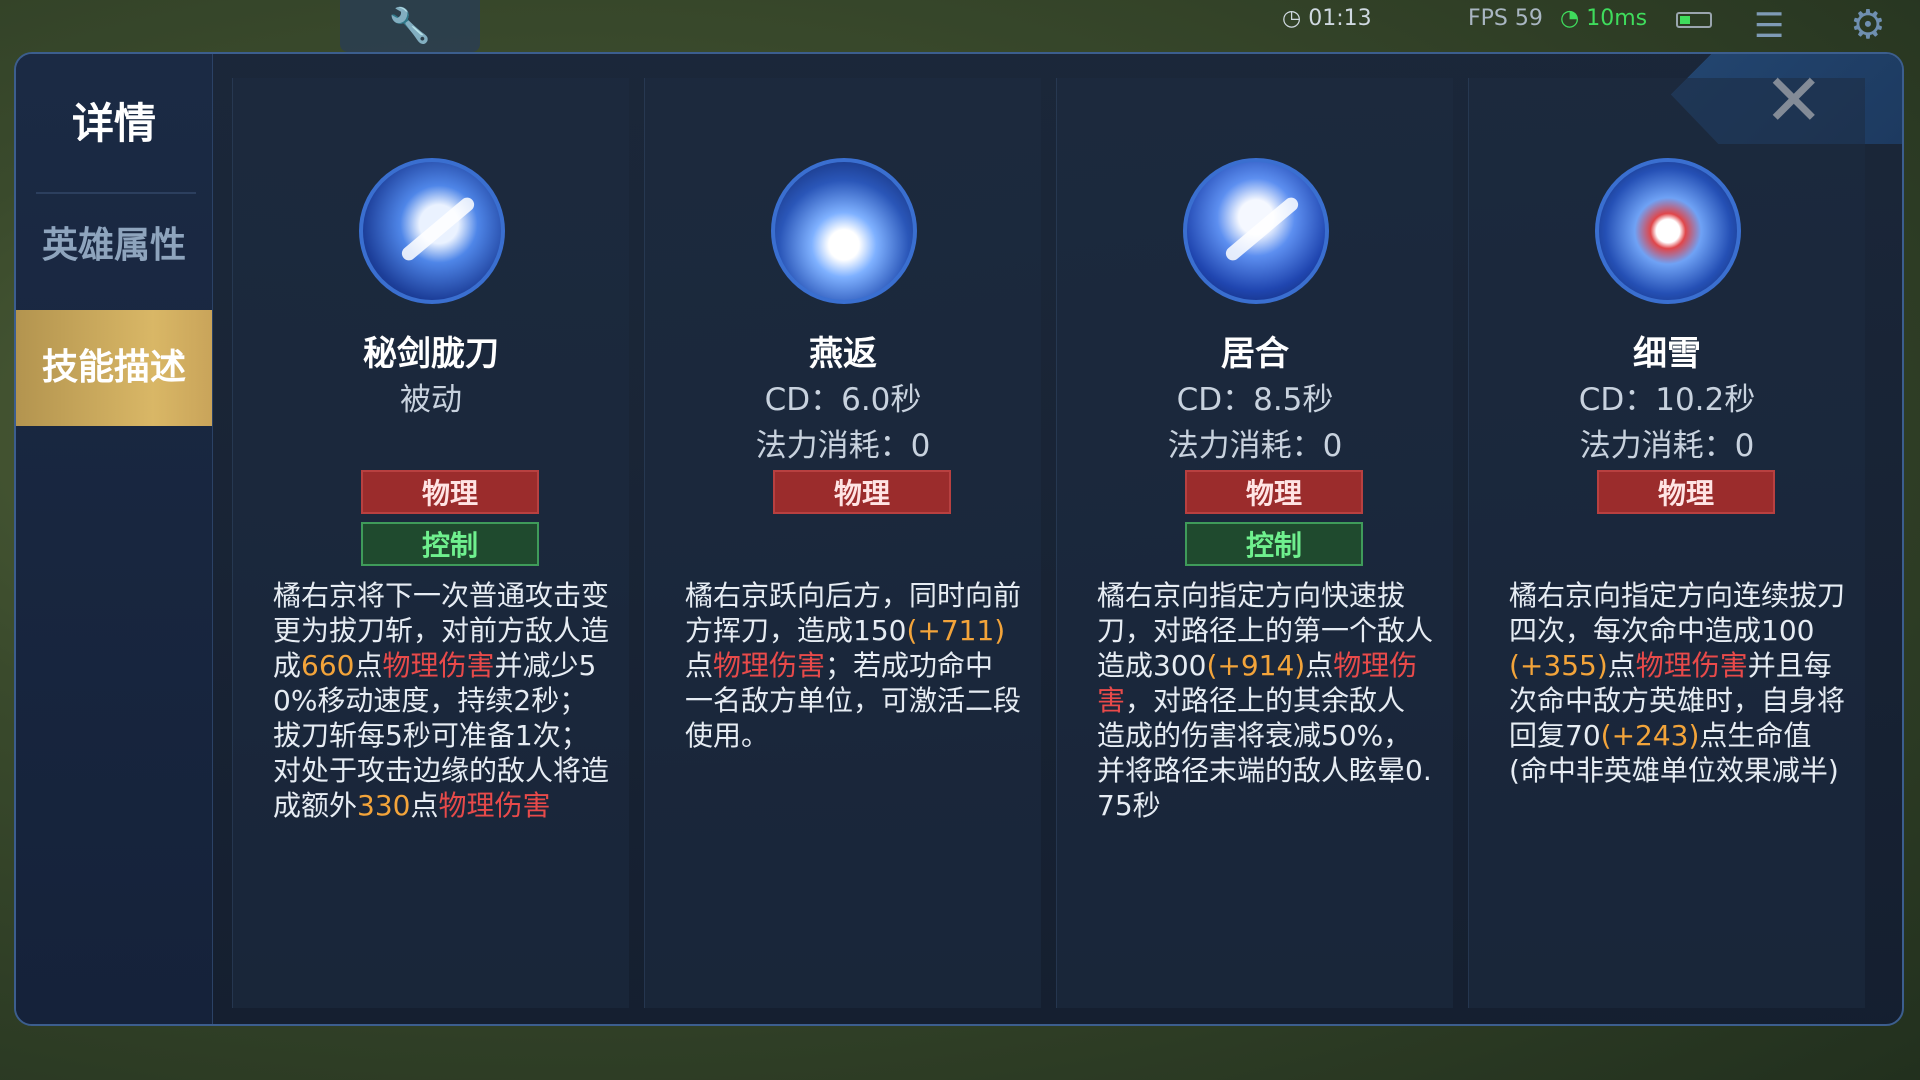 The image size is (1920, 1080). I want to click on skill-name: 居合, so click(1255, 354).